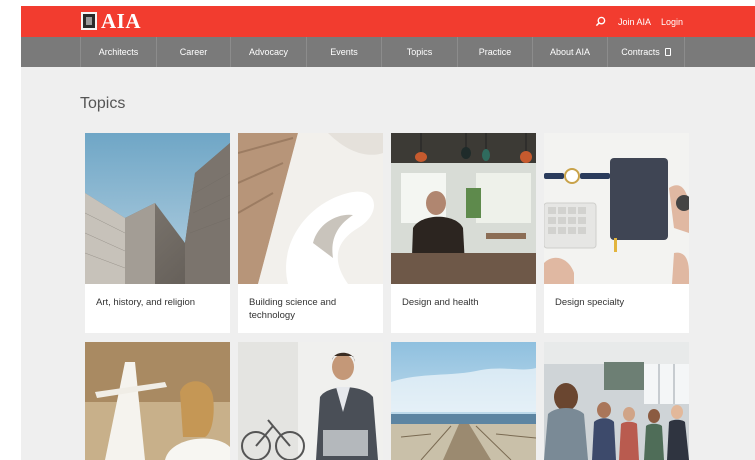 The image size is (755, 460). What do you see at coordinates (121, 20) in the screenshot?
I see `logo-text: AIA` at bounding box center [121, 20].